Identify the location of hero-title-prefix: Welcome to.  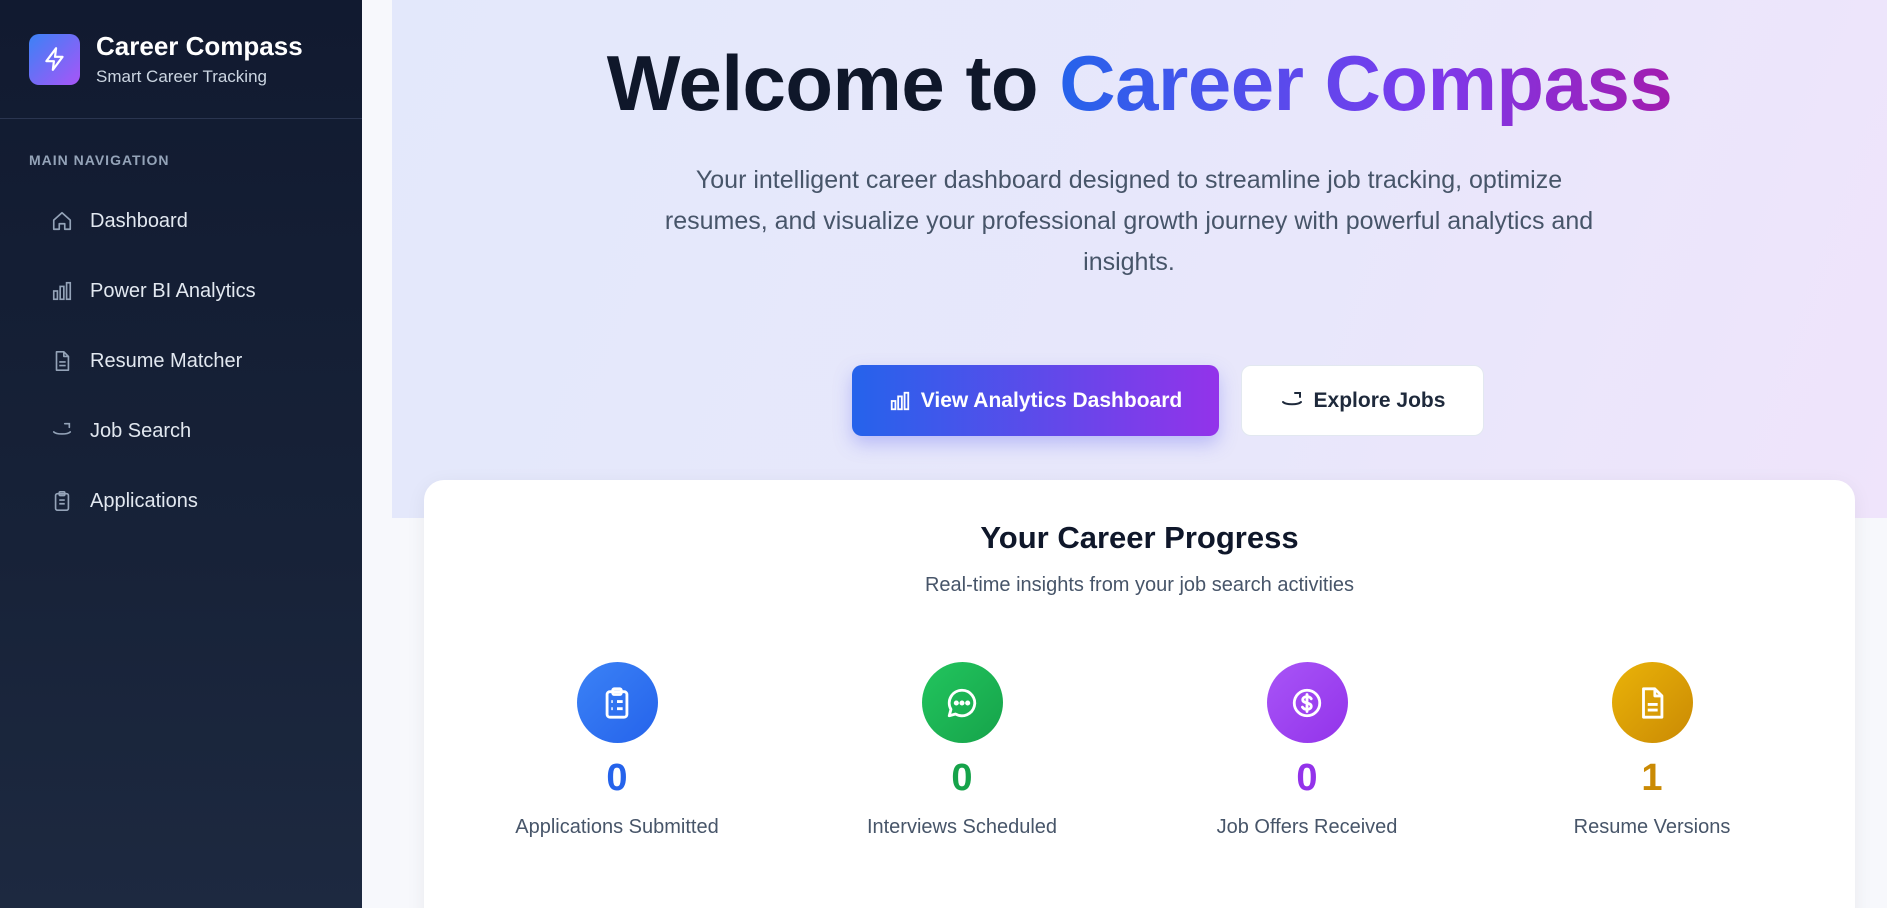
(822, 83).